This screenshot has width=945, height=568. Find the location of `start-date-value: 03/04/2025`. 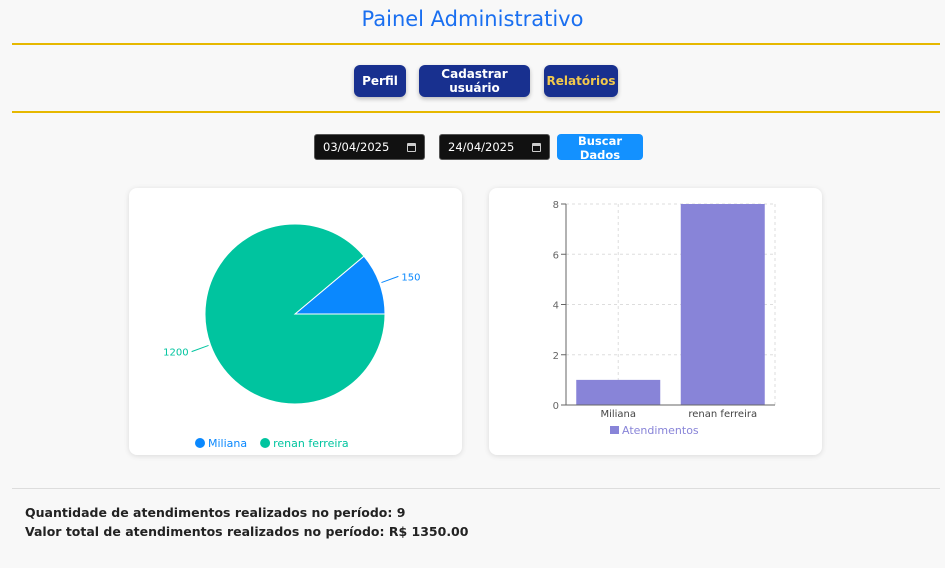

start-date-value: 03/04/2025 is located at coordinates (356, 147).